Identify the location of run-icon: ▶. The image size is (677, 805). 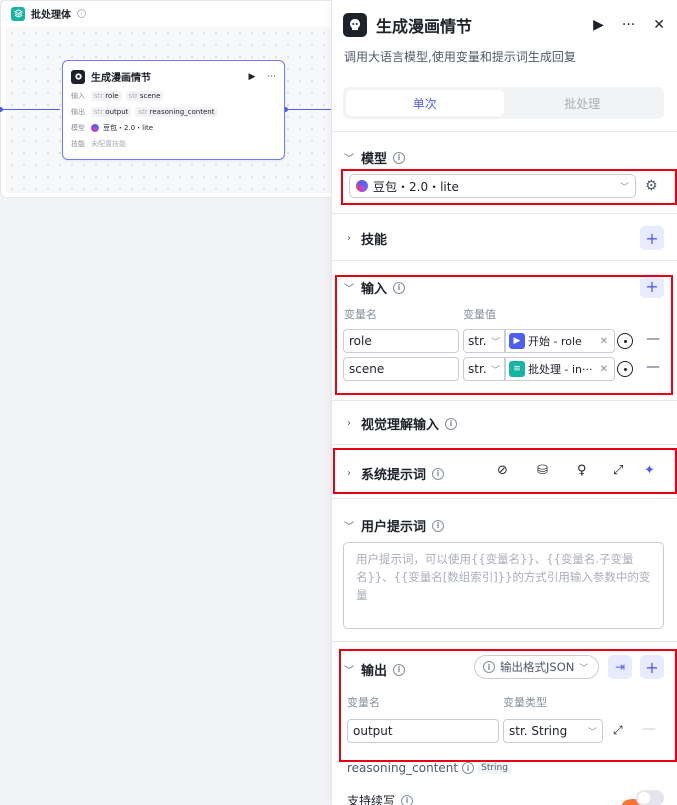
(598, 25).